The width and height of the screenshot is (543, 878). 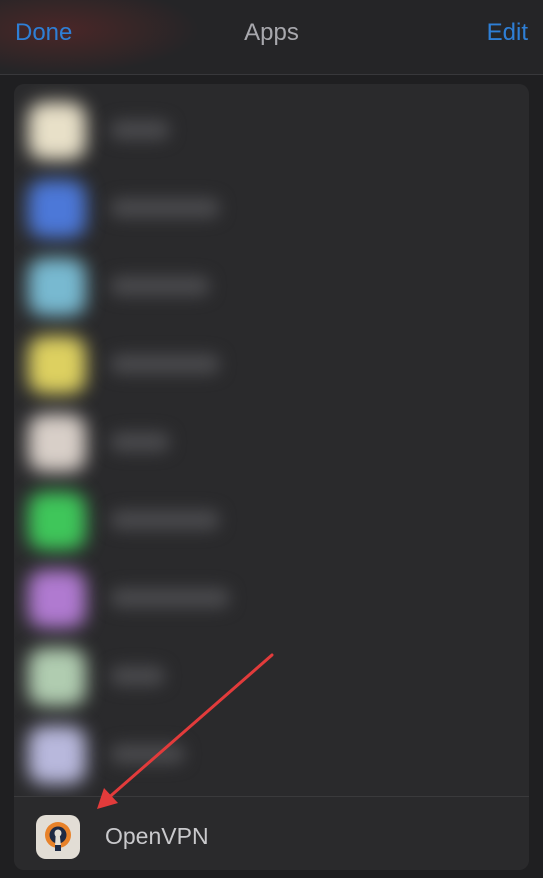 I want to click on page-title: Apps, so click(x=271, y=32).